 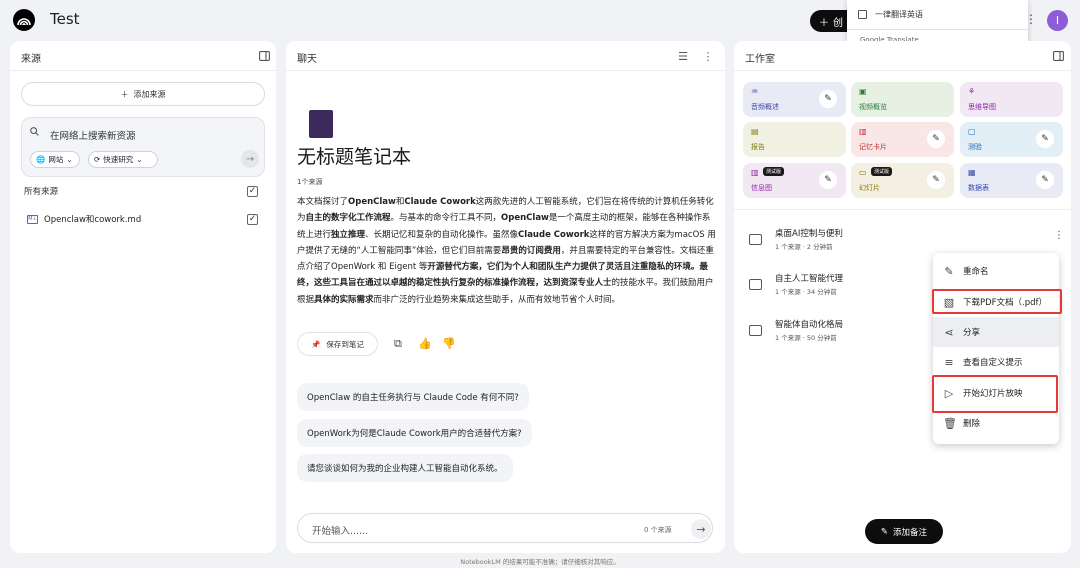 What do you see at coordinates (794, 99) in the screenshot?
I see `tile-audio-overview: ♒ 音频概述 ✎` at bounding box center [794, 99].